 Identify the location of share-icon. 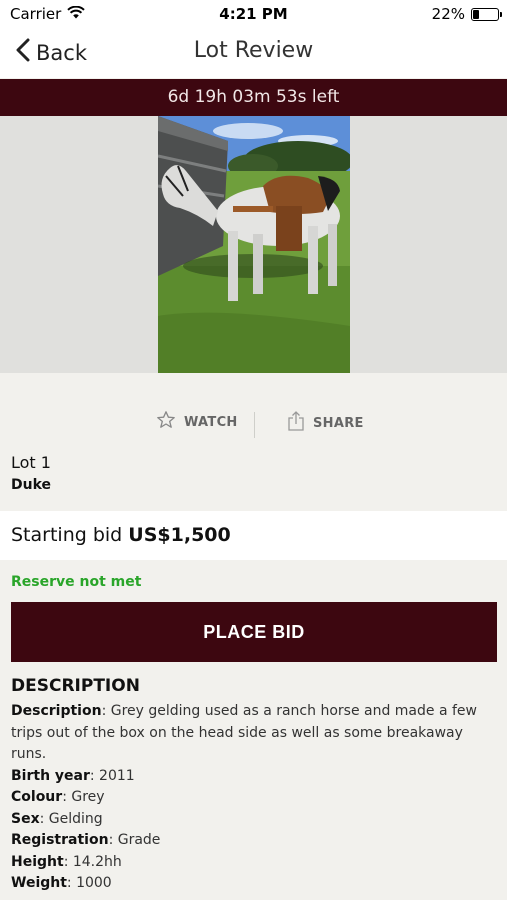
(296, 423).